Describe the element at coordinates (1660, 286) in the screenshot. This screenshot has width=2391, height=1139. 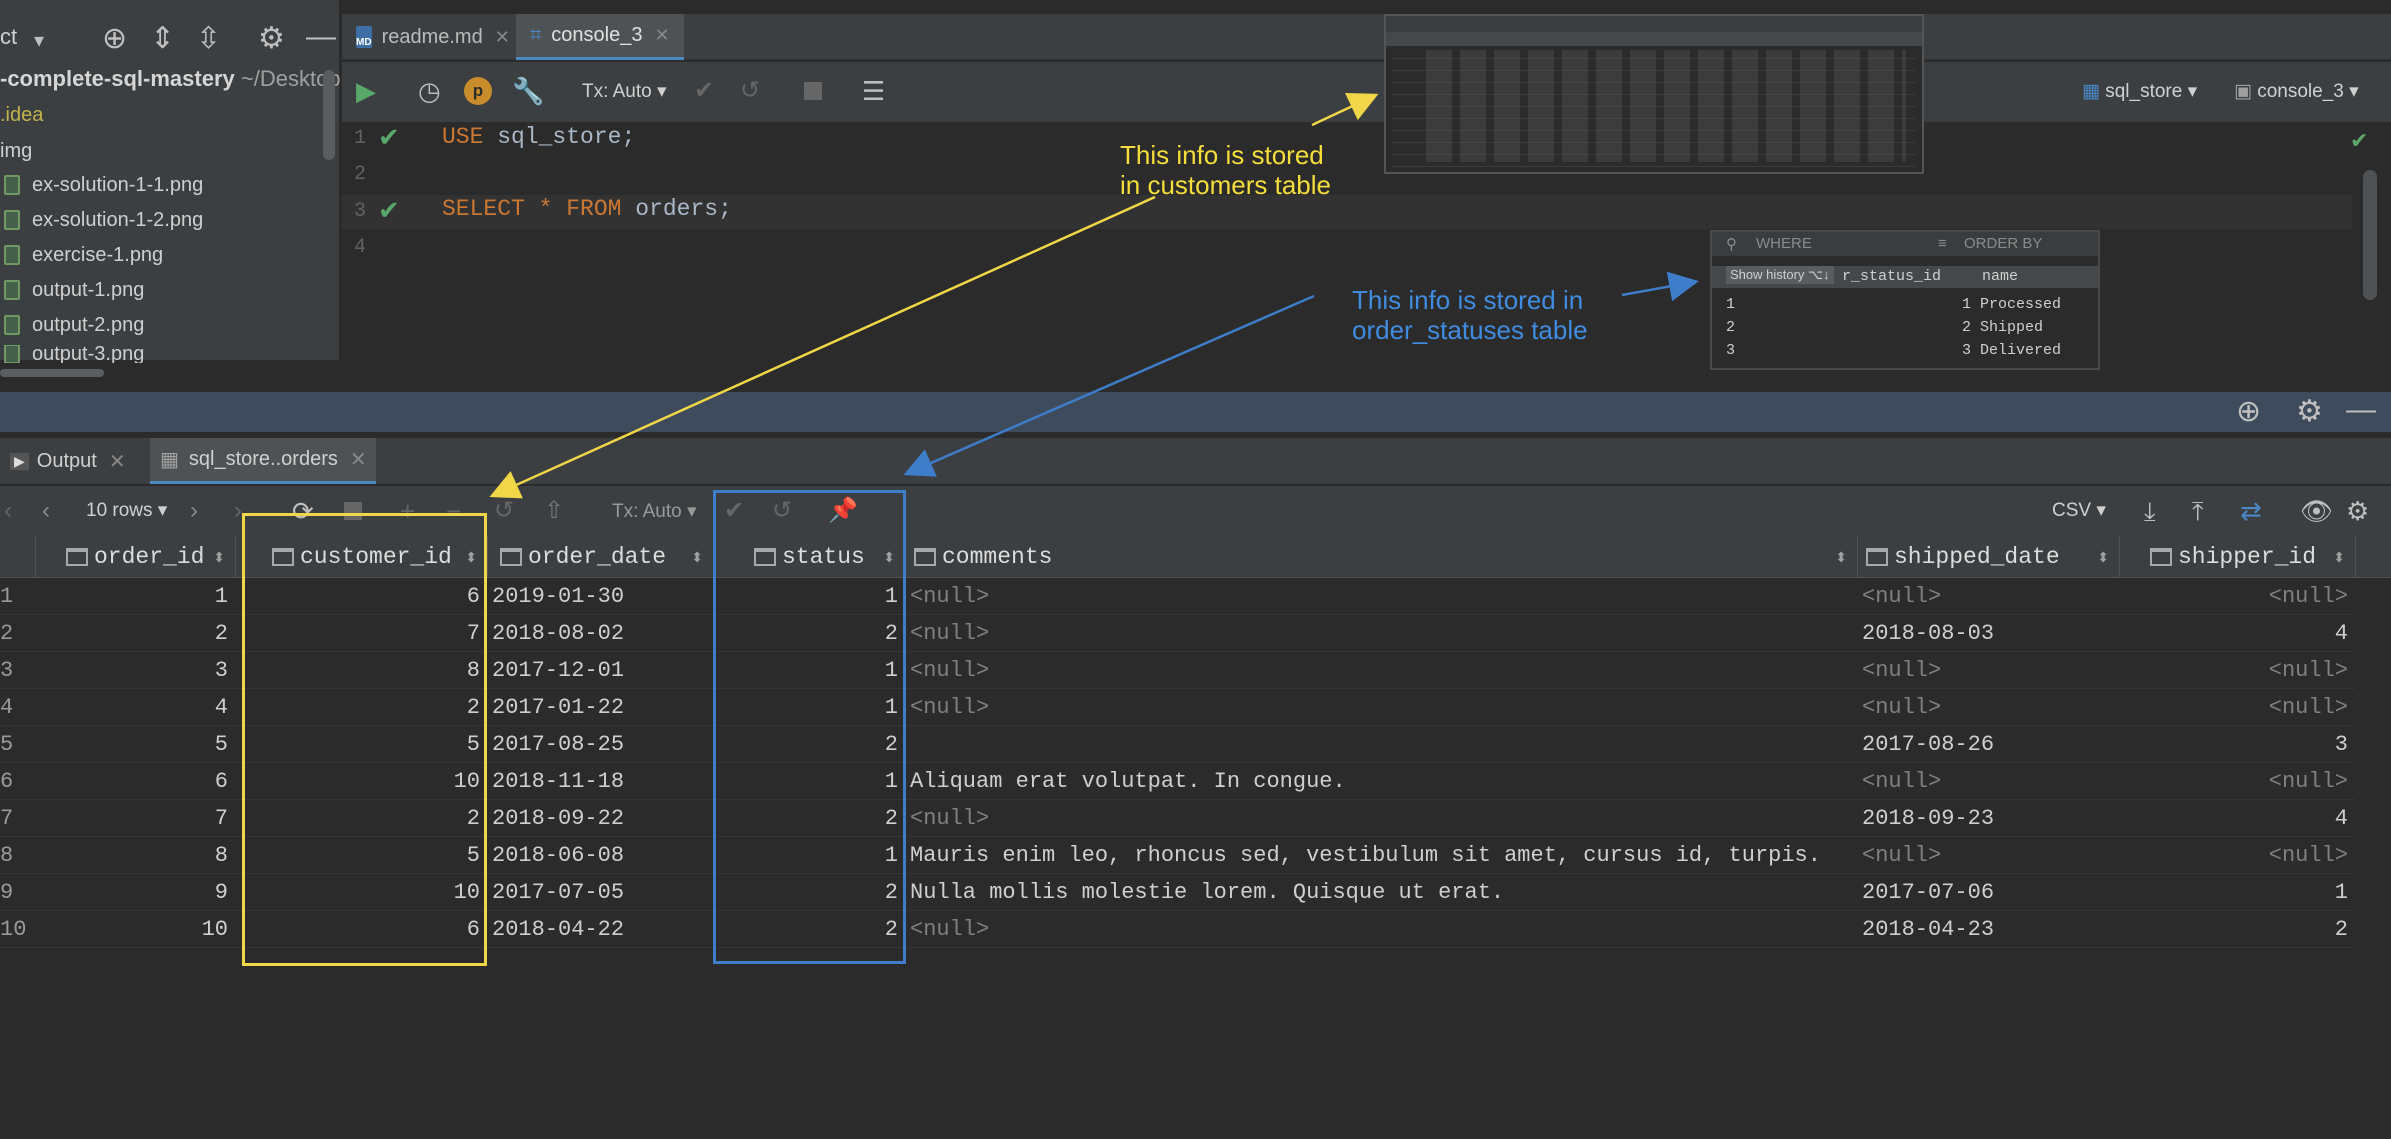
I see `arrow-to-statuses-popup` at that location.